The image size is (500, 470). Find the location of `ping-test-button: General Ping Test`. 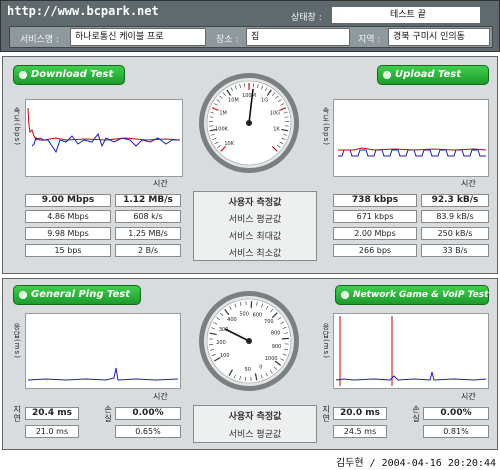

ping-test-button: General Ping Test is located at coordinates (77, 295).